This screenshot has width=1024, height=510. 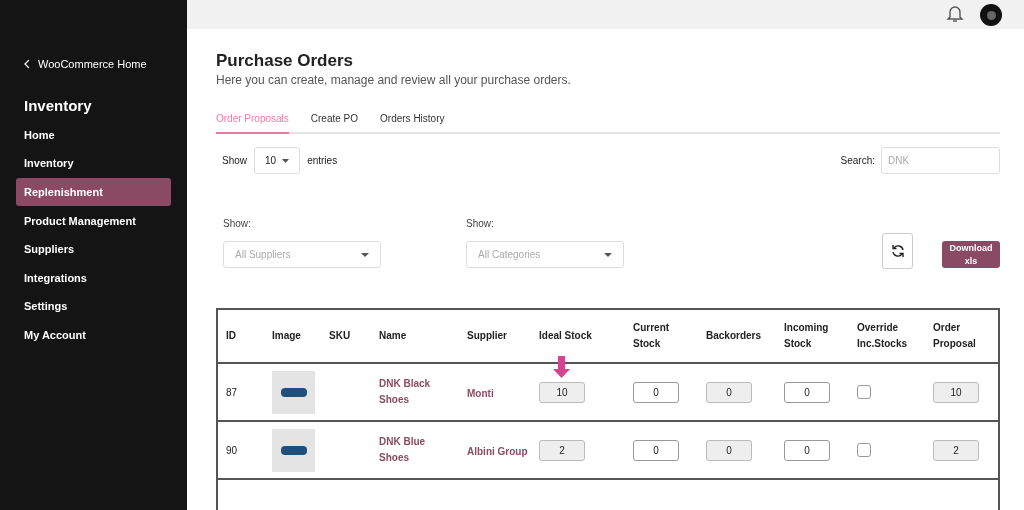 I want to click on sidebar-item: Suppliers, so click(x=93, y=249).